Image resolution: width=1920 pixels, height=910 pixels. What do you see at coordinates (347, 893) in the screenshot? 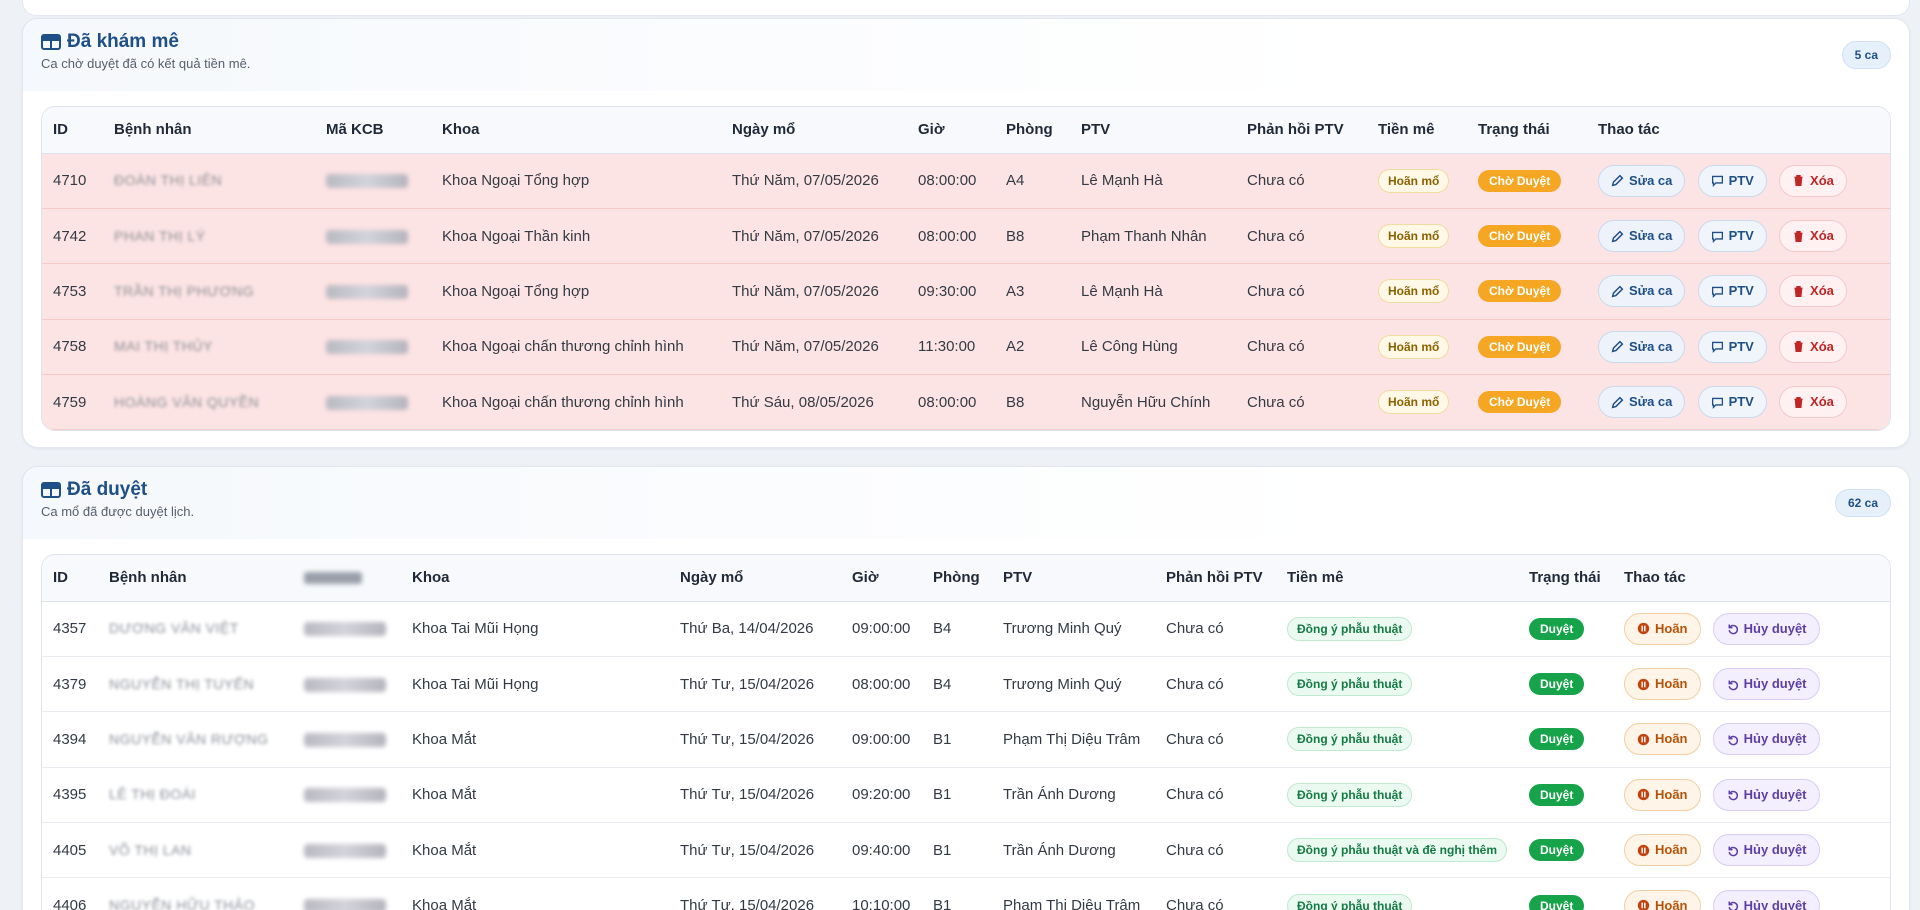
I see `cell-code` at bounding box center [347, 893].